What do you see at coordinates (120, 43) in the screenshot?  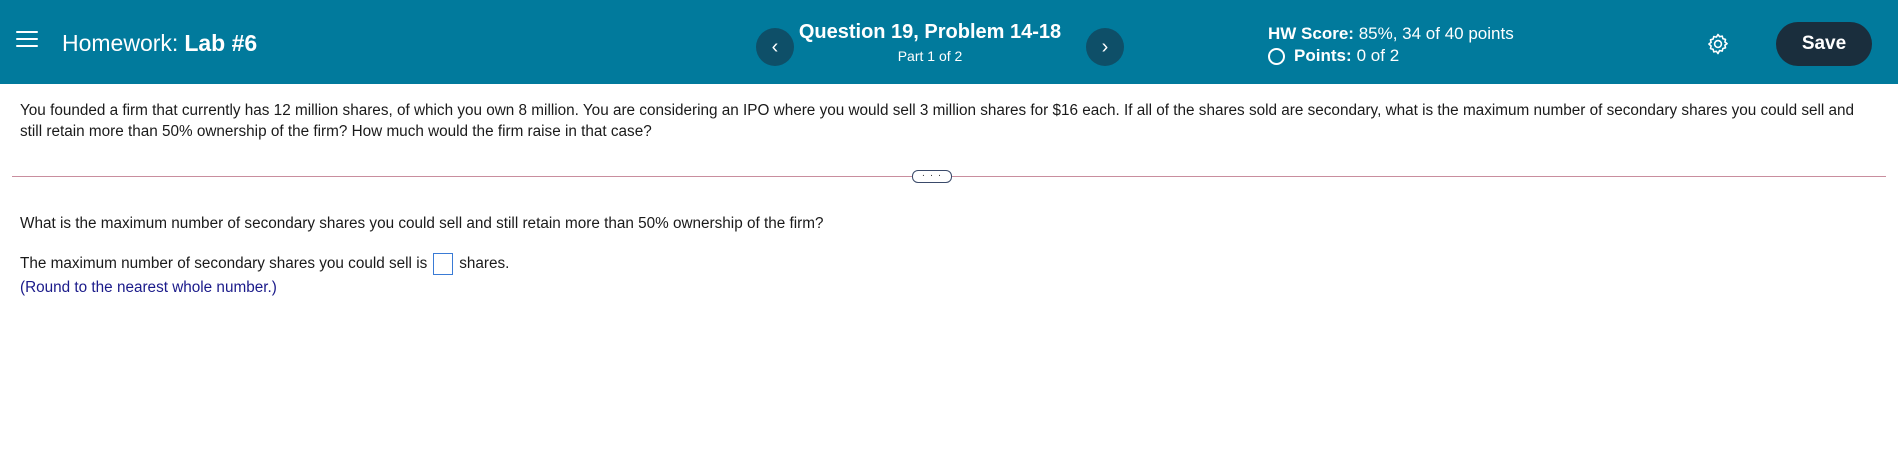 I see `homework-label: Homework:` at bounding box center [120, 43].